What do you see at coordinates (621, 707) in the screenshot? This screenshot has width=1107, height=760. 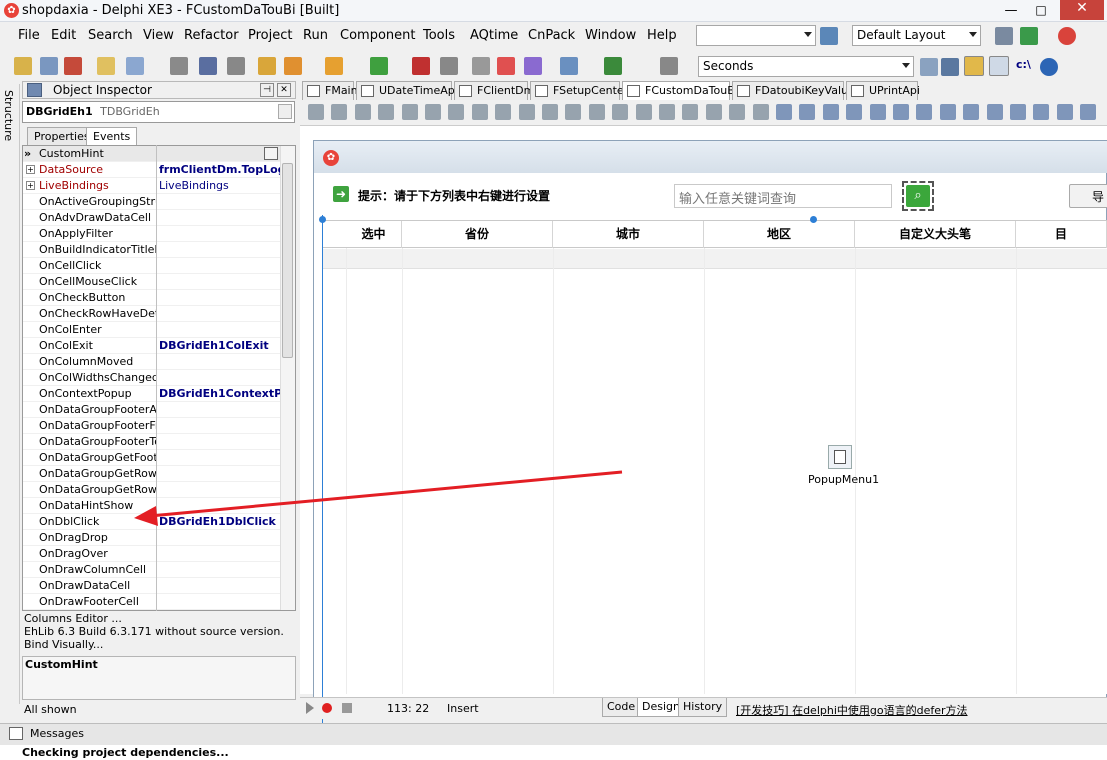 I see `tab-code: Code` at bounding box center [621, 707].